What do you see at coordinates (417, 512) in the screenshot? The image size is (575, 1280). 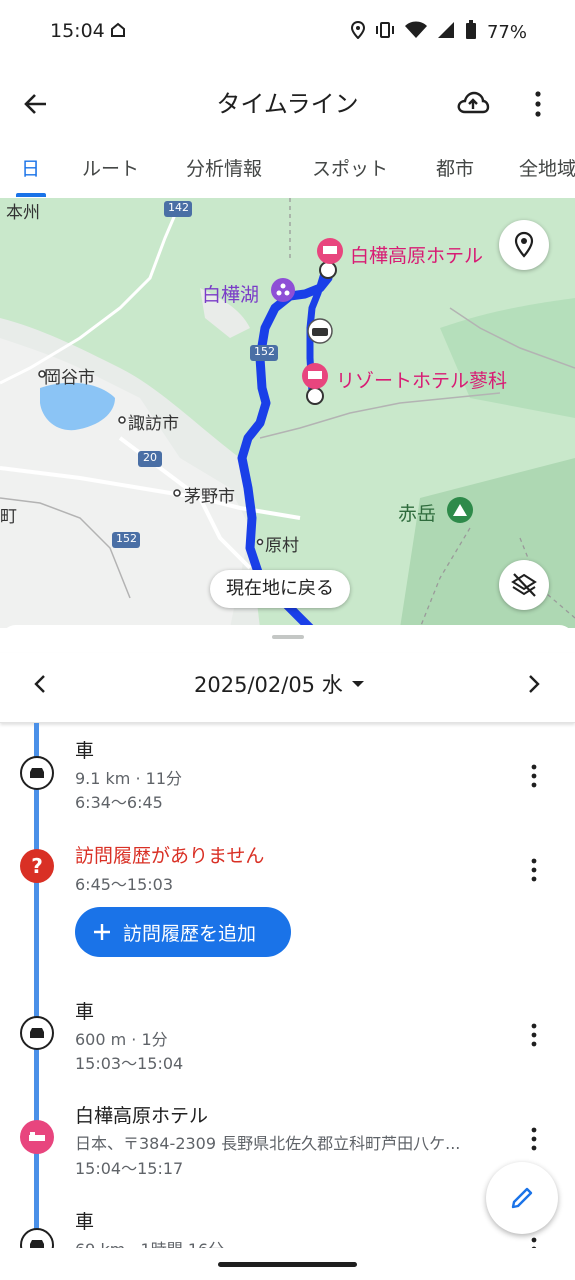 I see `map-label-akadake: 赤岳` at bounding box center [417, 512].